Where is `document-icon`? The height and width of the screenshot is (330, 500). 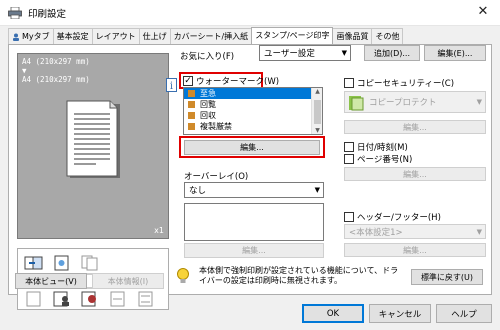
document-icon is located at coordinates (33, 299).